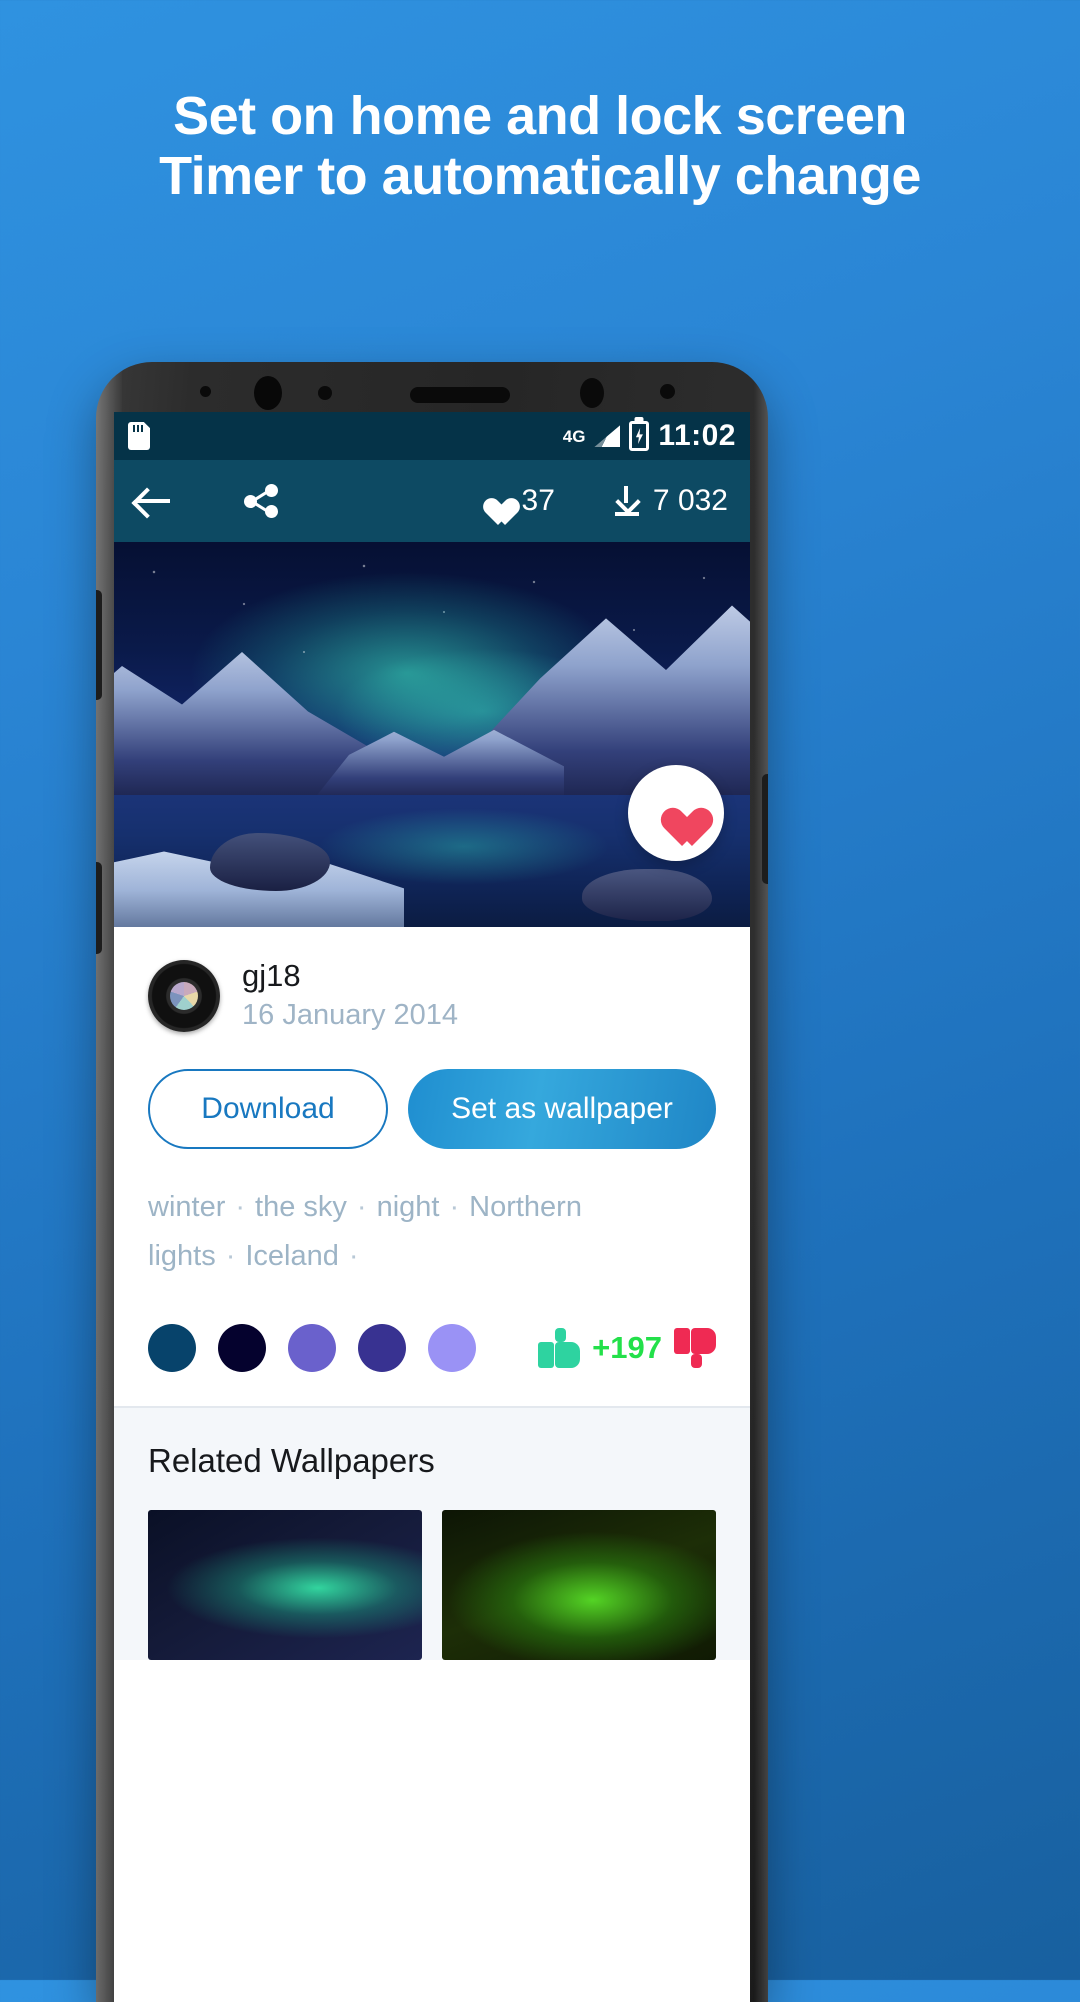 The image size is (1080, 2002). What do you see at coordinates (559, 1348) in the screenshot?
I see `thumbs-up-icon` at bounding box center [559, 1348].